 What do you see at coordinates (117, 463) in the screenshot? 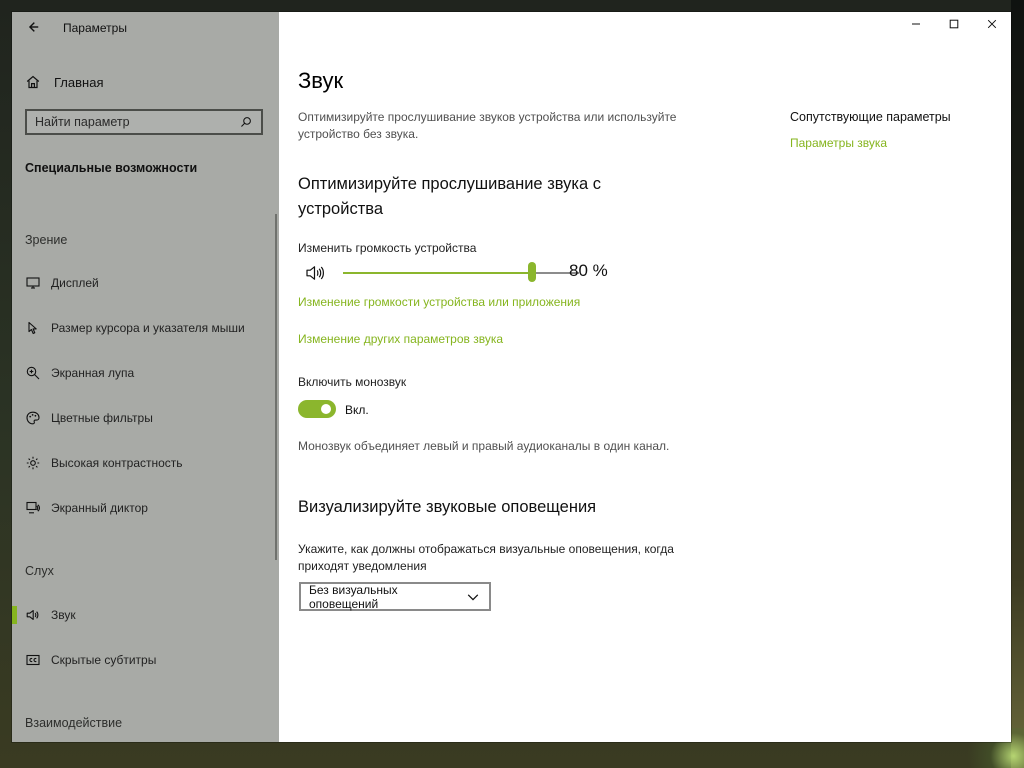
I see `sidebar-item-label: Высокая контрастность` at bounding box center [117, 463].